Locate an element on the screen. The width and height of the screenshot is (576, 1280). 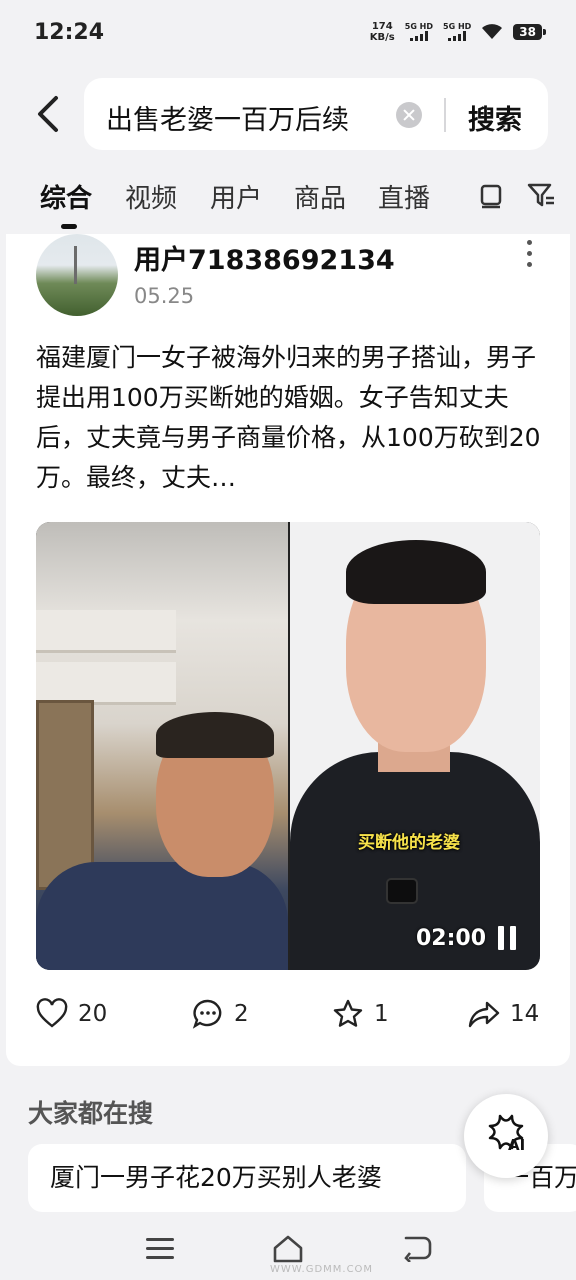
search-header: 出售老婆一百万后续 搜索 is located at coordinates (288, 114).